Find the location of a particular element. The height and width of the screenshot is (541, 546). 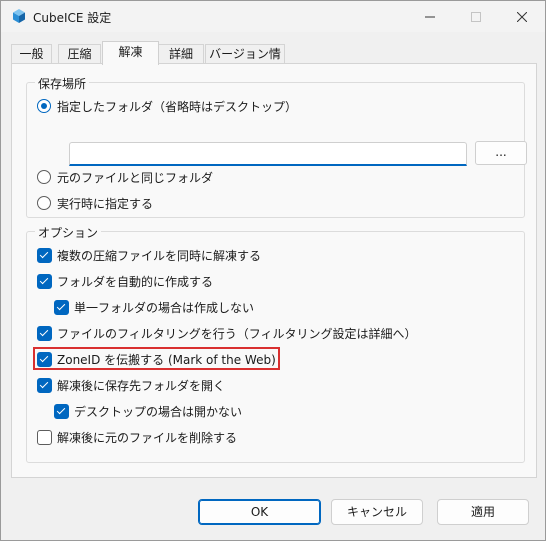

tab-general: 一般 is located at coordinates (31, 54).